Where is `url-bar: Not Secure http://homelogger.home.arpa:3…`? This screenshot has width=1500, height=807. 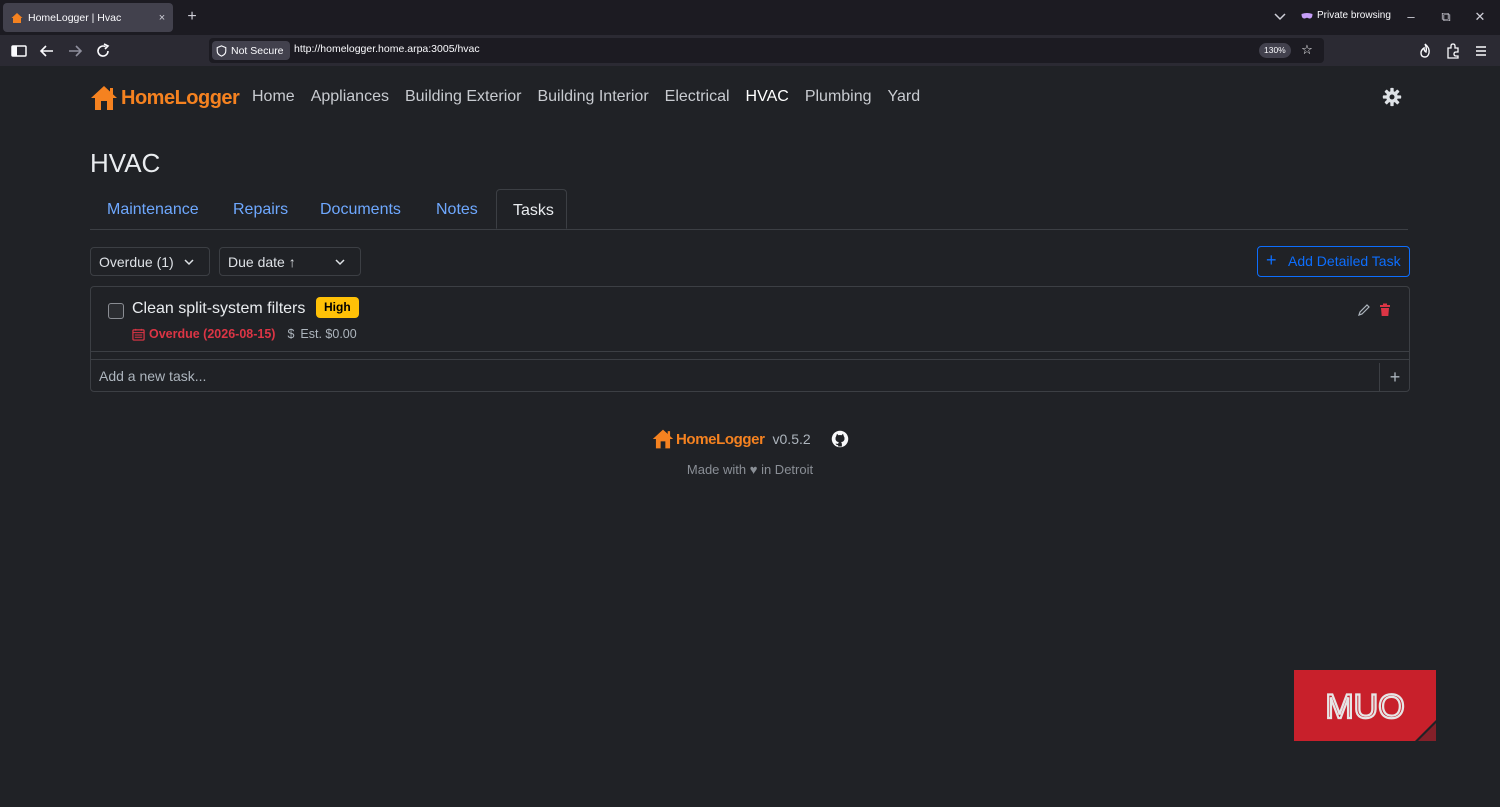
url-bar: Not Secure http://homelogger.home.arpa:3… is located at coordinates (766, 50).